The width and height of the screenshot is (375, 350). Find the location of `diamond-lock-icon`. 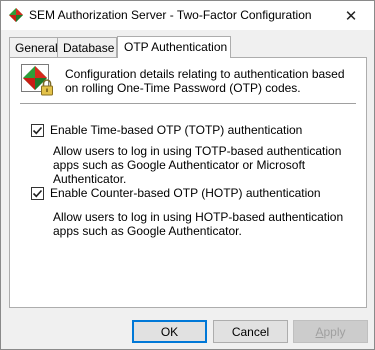

diamond-lock-icon is located at coordinates (37, 80).